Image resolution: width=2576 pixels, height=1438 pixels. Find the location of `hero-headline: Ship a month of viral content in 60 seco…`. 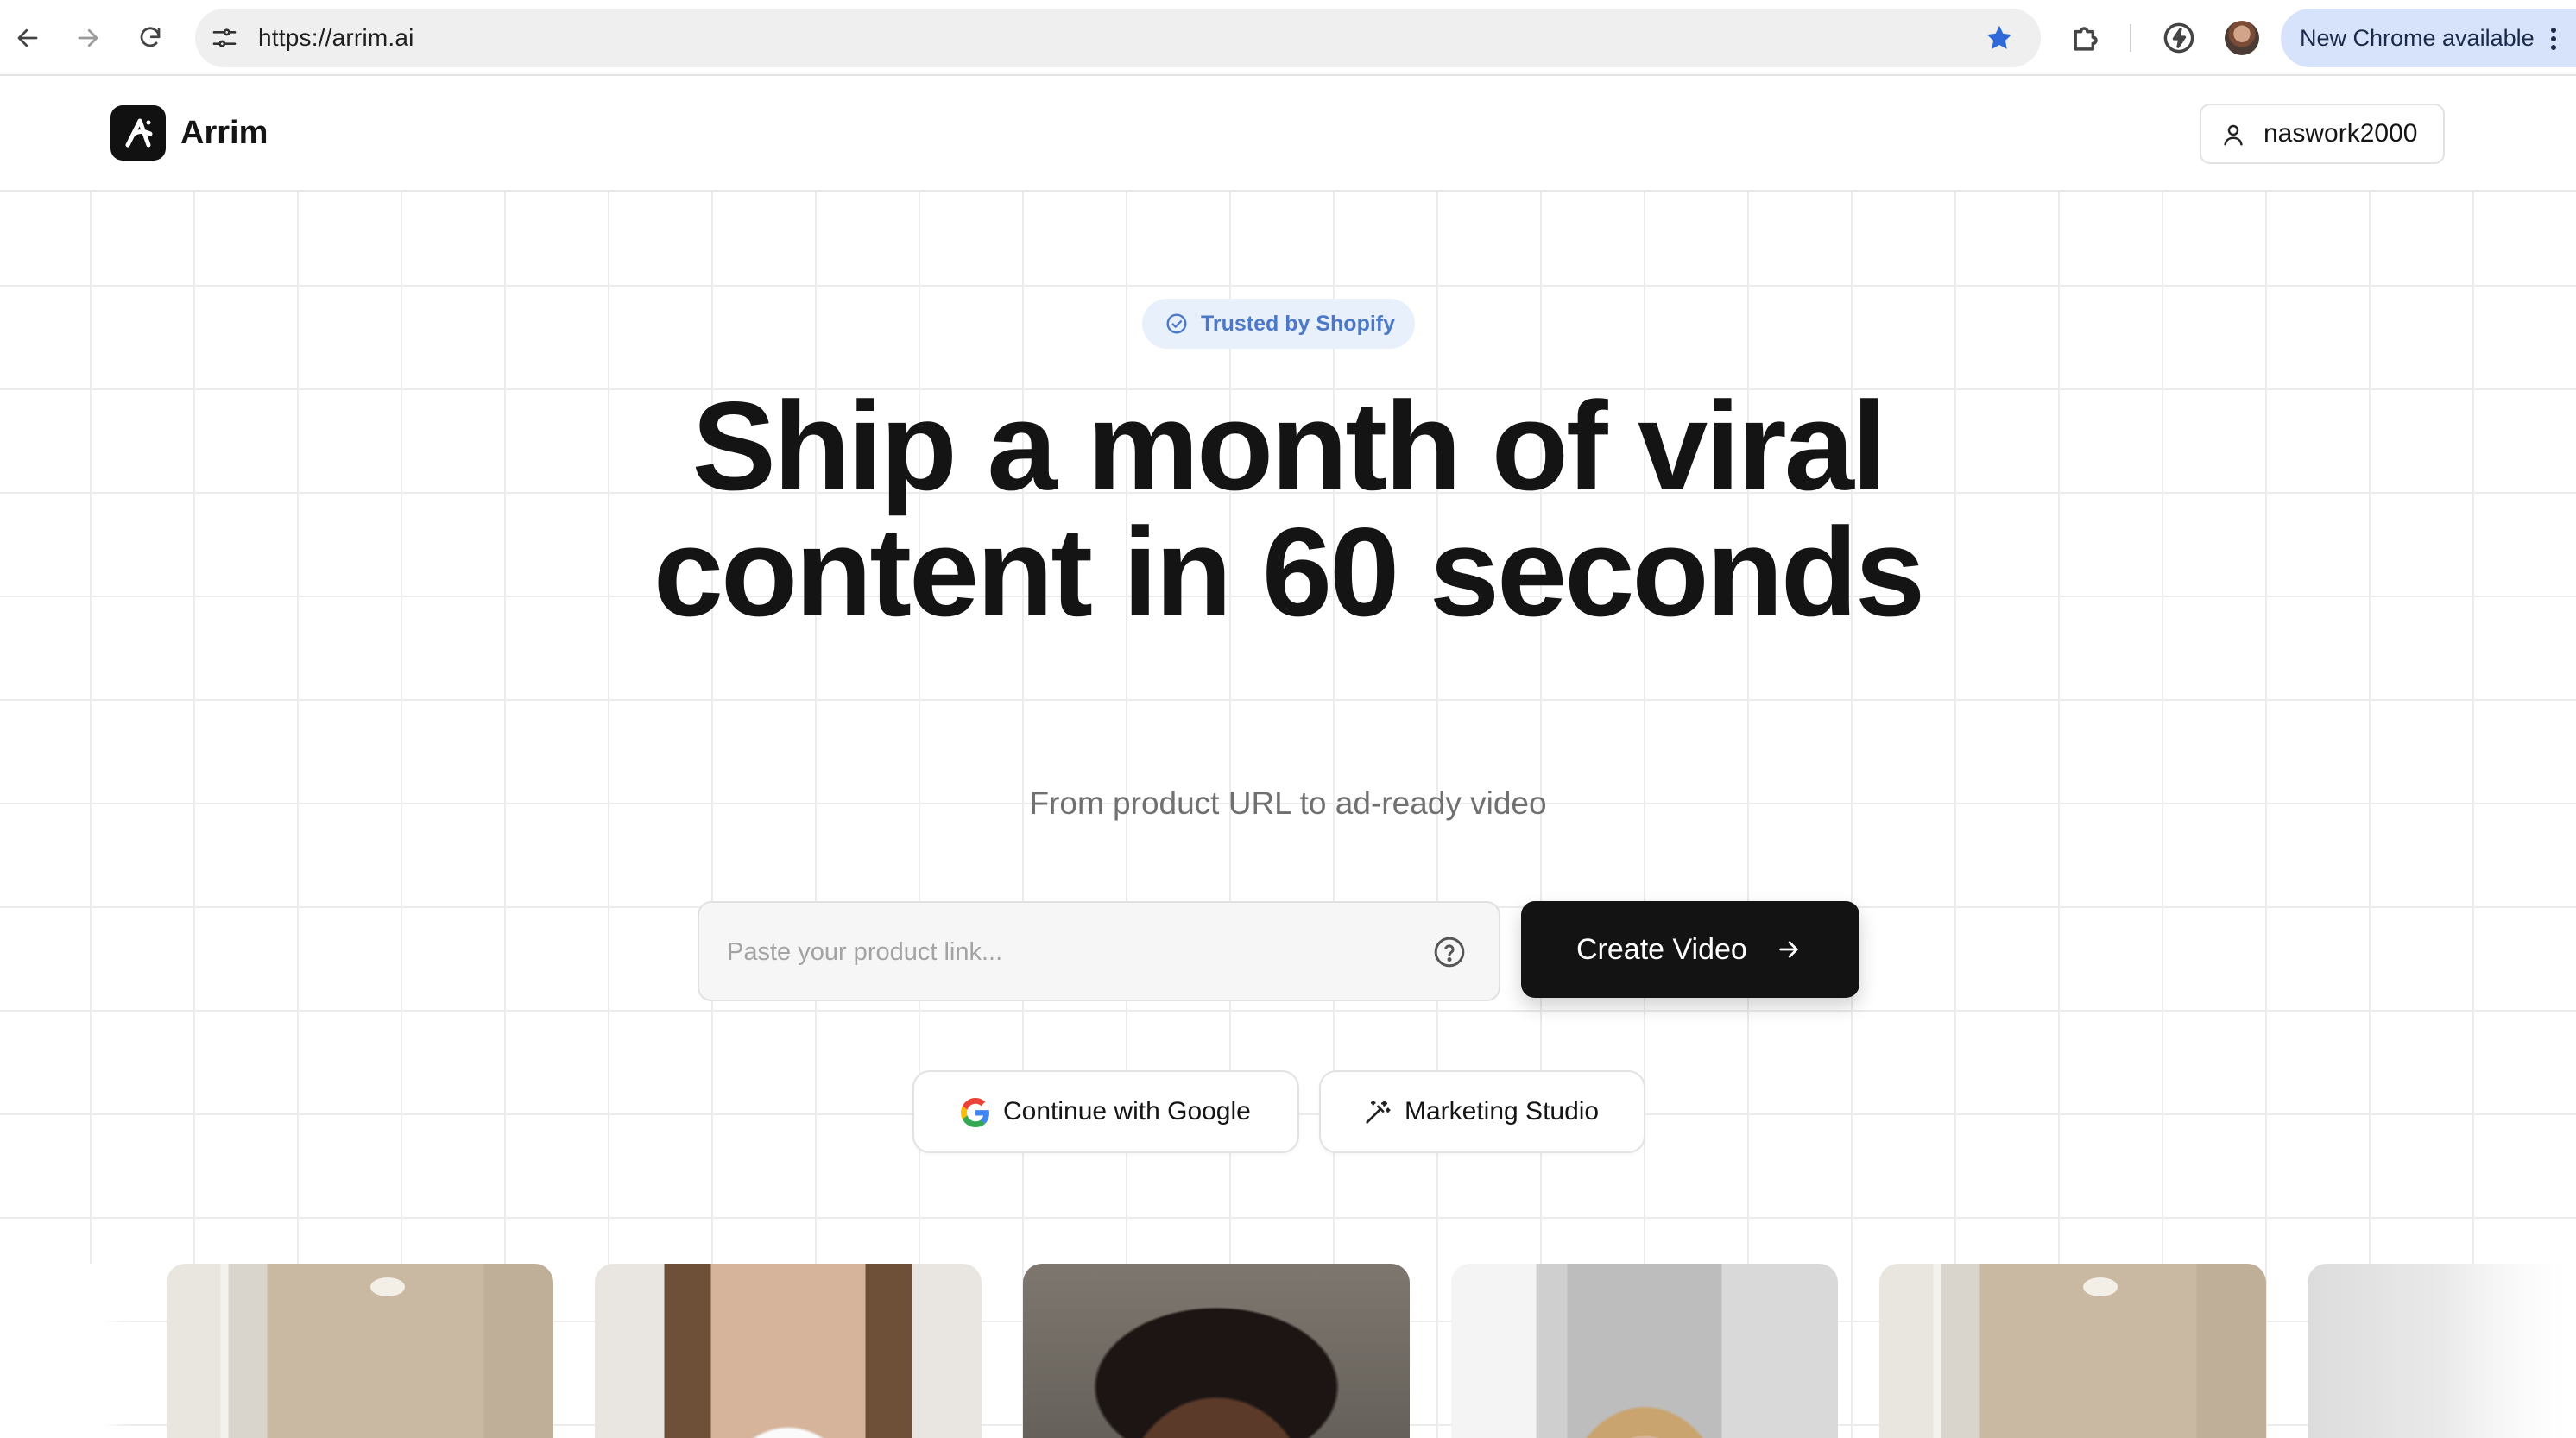

hero-headline: Ship a month of viral content in 60 seco… is located at coordinates (1288, 509).